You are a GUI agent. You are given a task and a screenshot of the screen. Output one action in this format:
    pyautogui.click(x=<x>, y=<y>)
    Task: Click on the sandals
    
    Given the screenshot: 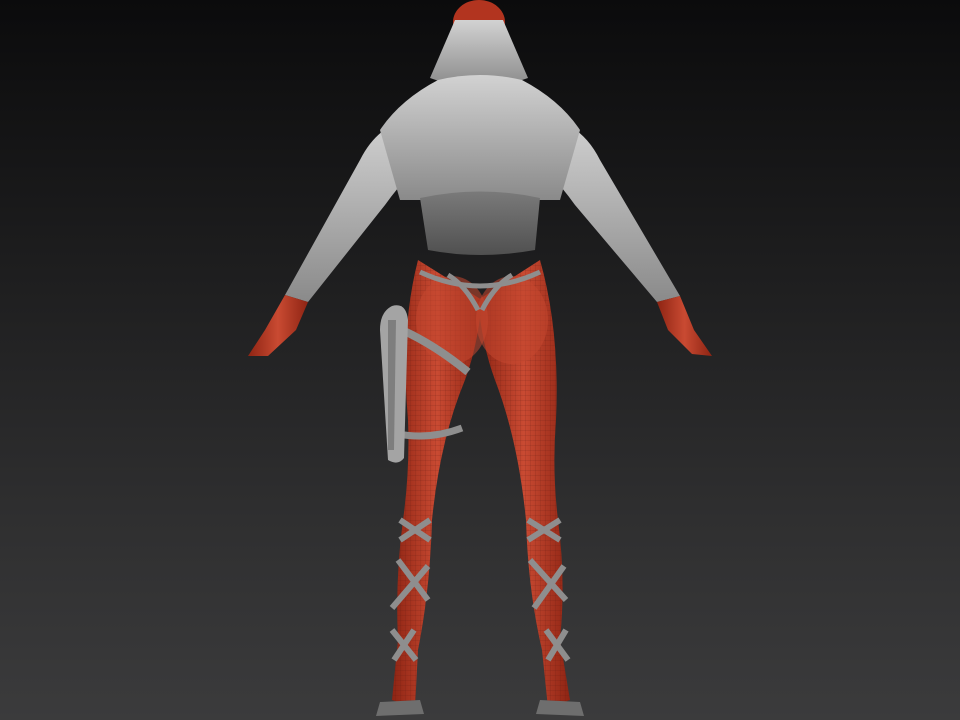 What is the action you would take?
    pyautogui.click(x=480, y=708)
    